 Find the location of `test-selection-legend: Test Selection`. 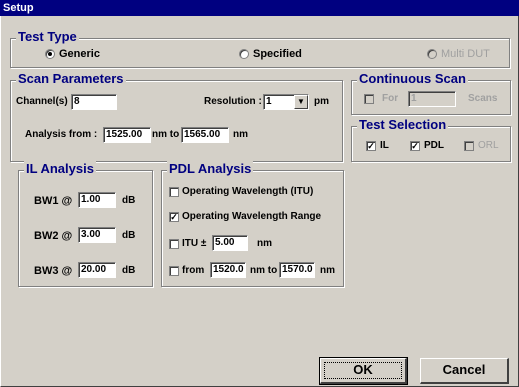

test-selection-legend: Test Selection is located at coordinates (403, 125).